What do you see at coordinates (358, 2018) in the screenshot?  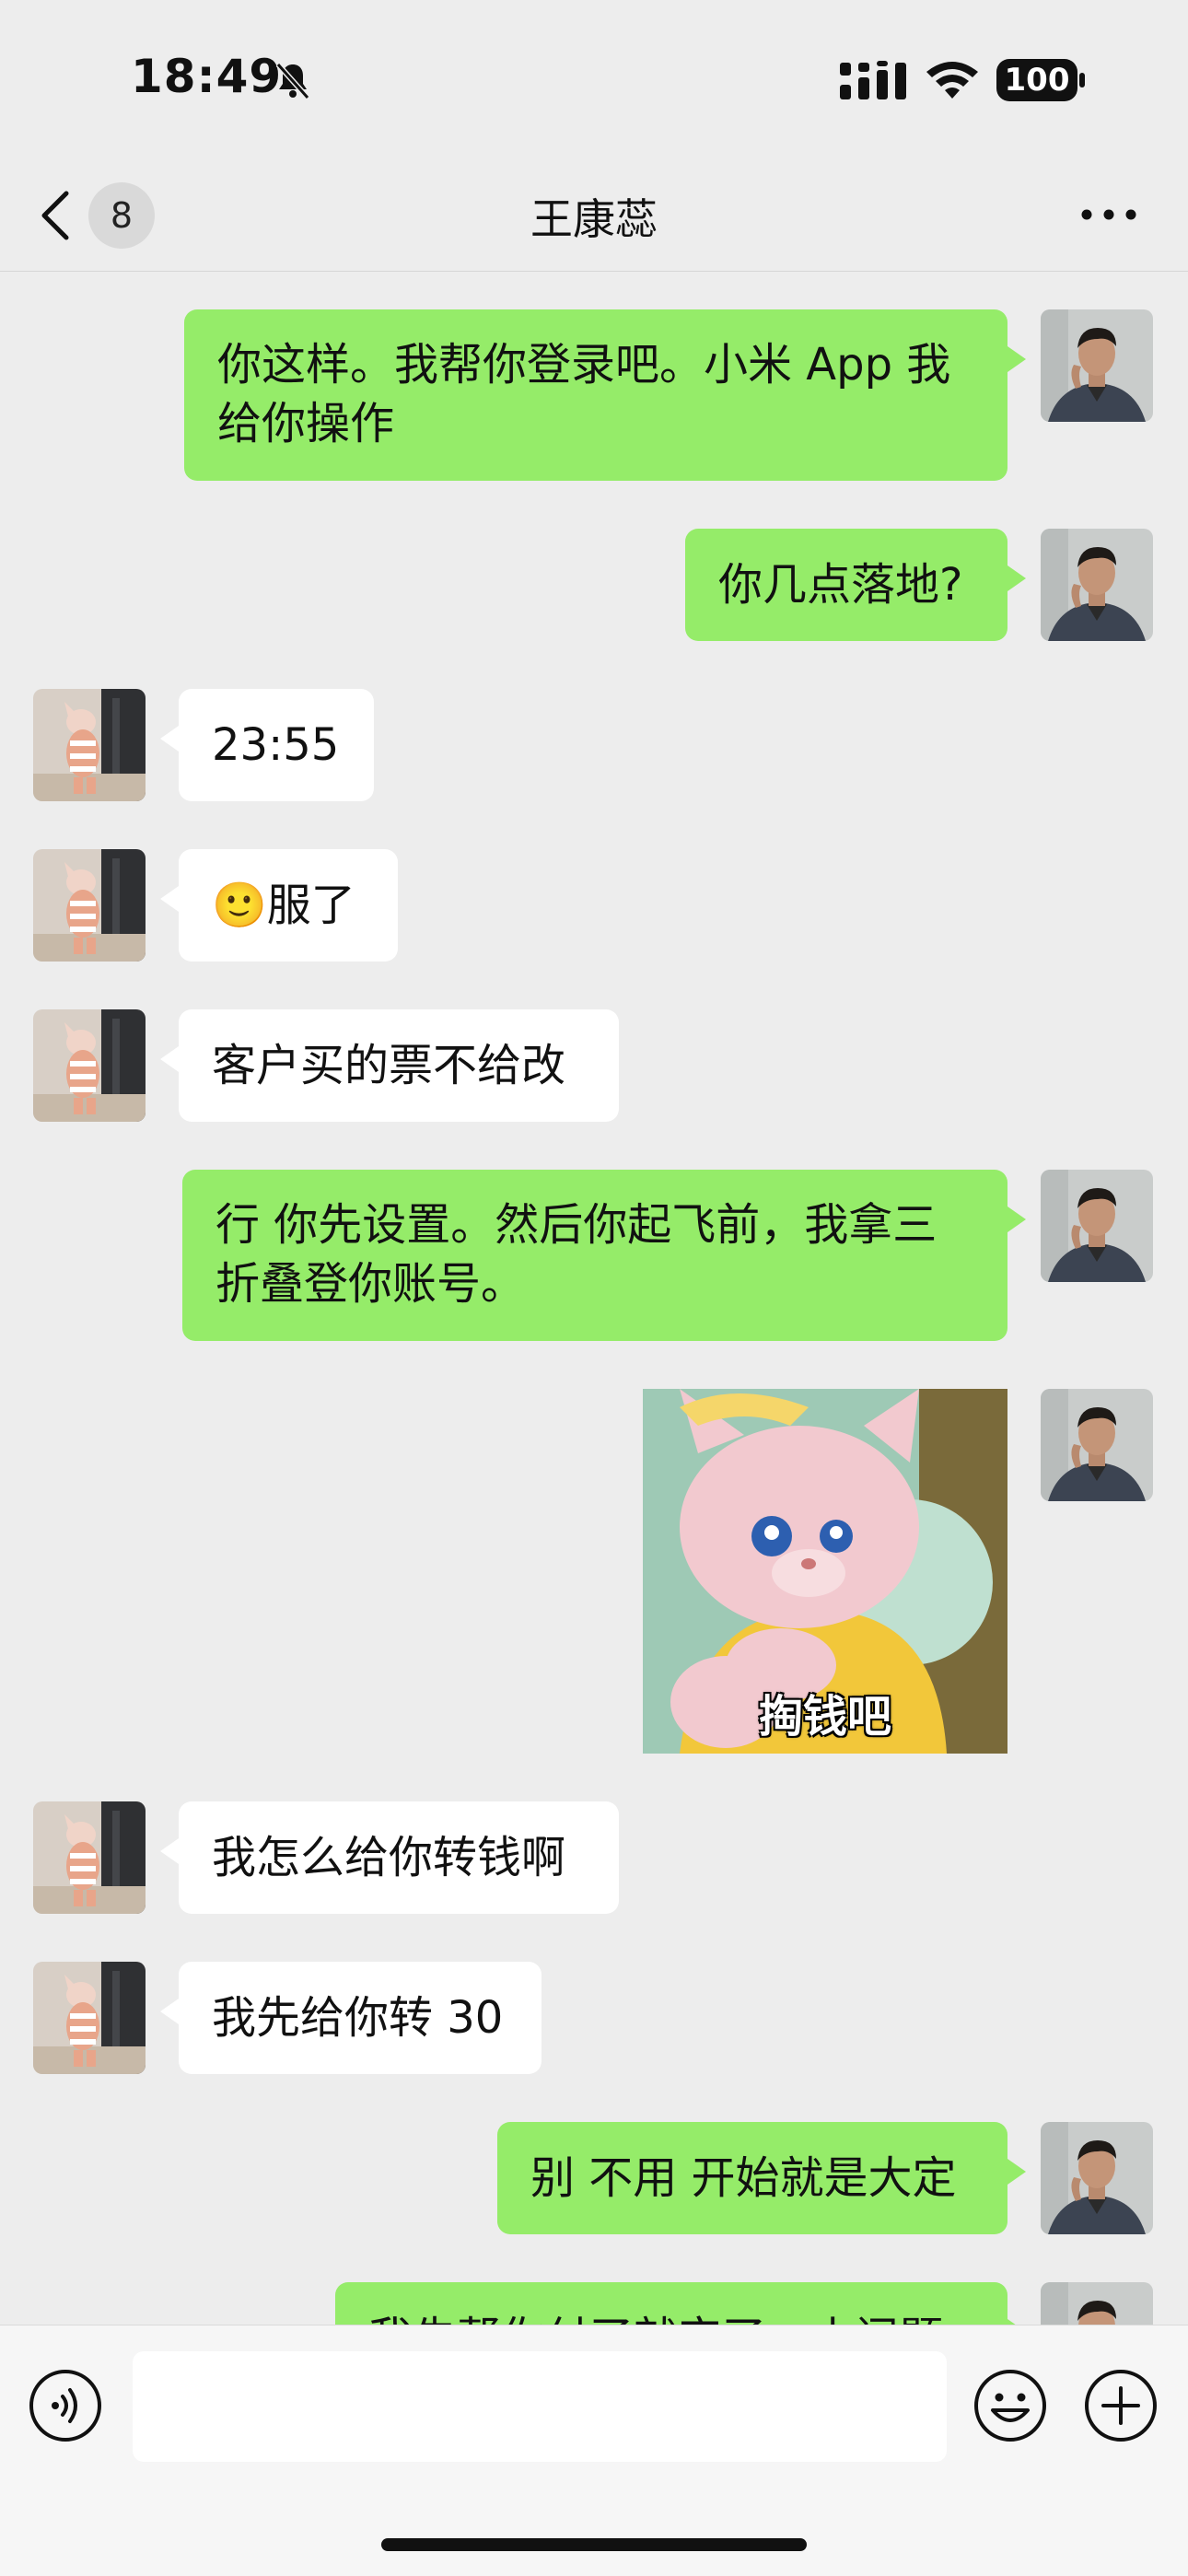 I see `message-text-line: 我先给你转 30` at bounding box center [358, 2018].